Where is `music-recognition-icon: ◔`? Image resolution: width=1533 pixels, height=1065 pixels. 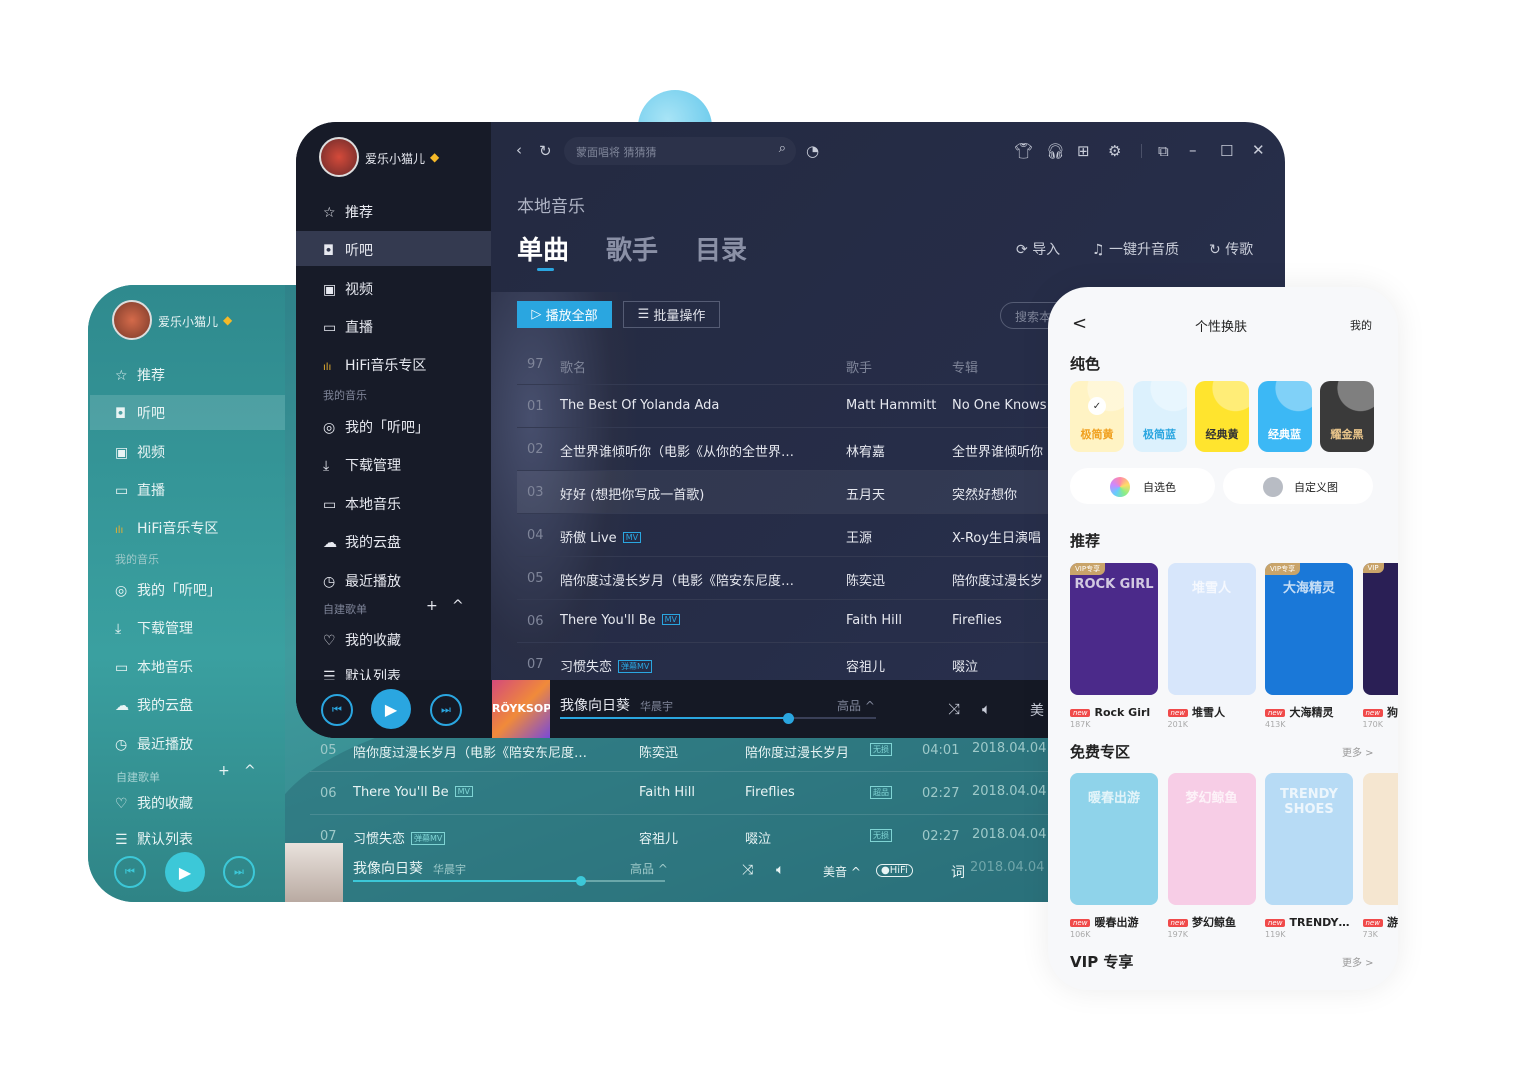 music-recognition-icon: ◔ is located at coordinates (812, 151).